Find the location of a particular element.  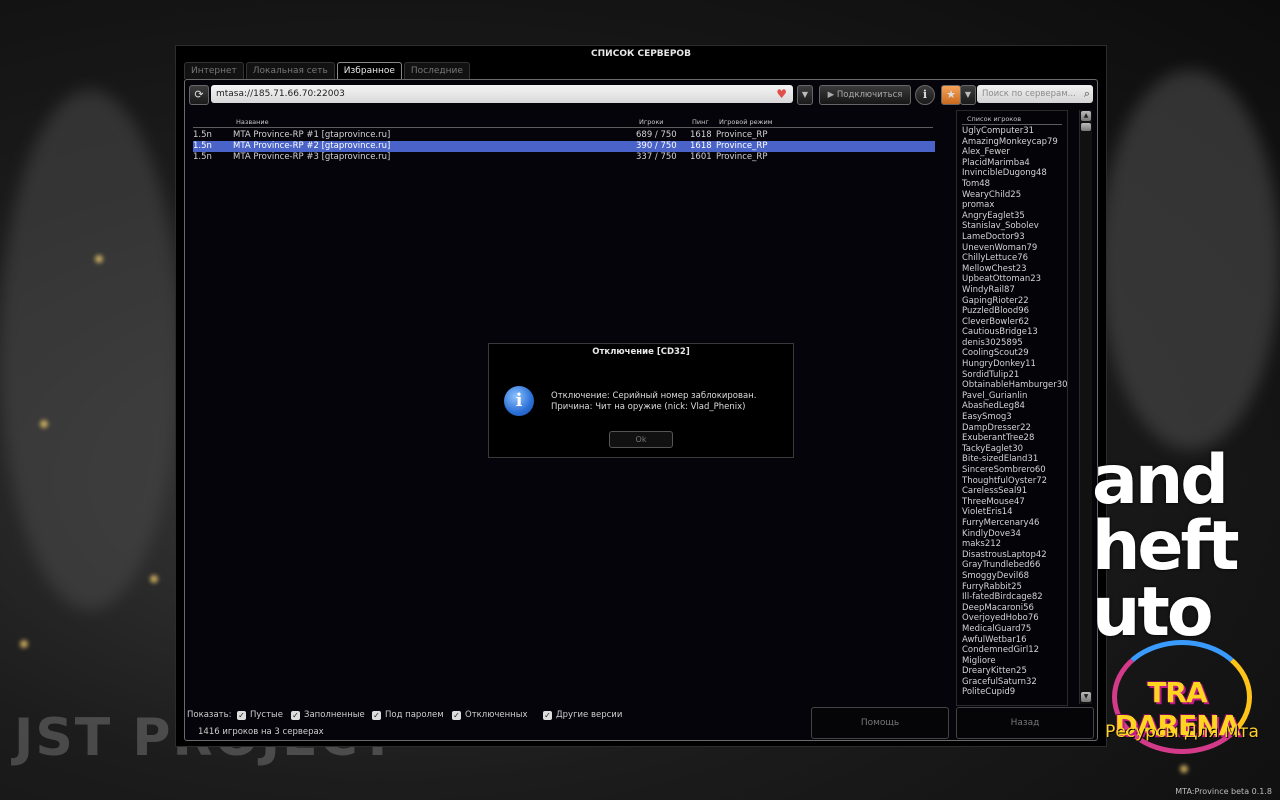

favorite-heart-icon: ♥ is located at coordinates (781, 94).